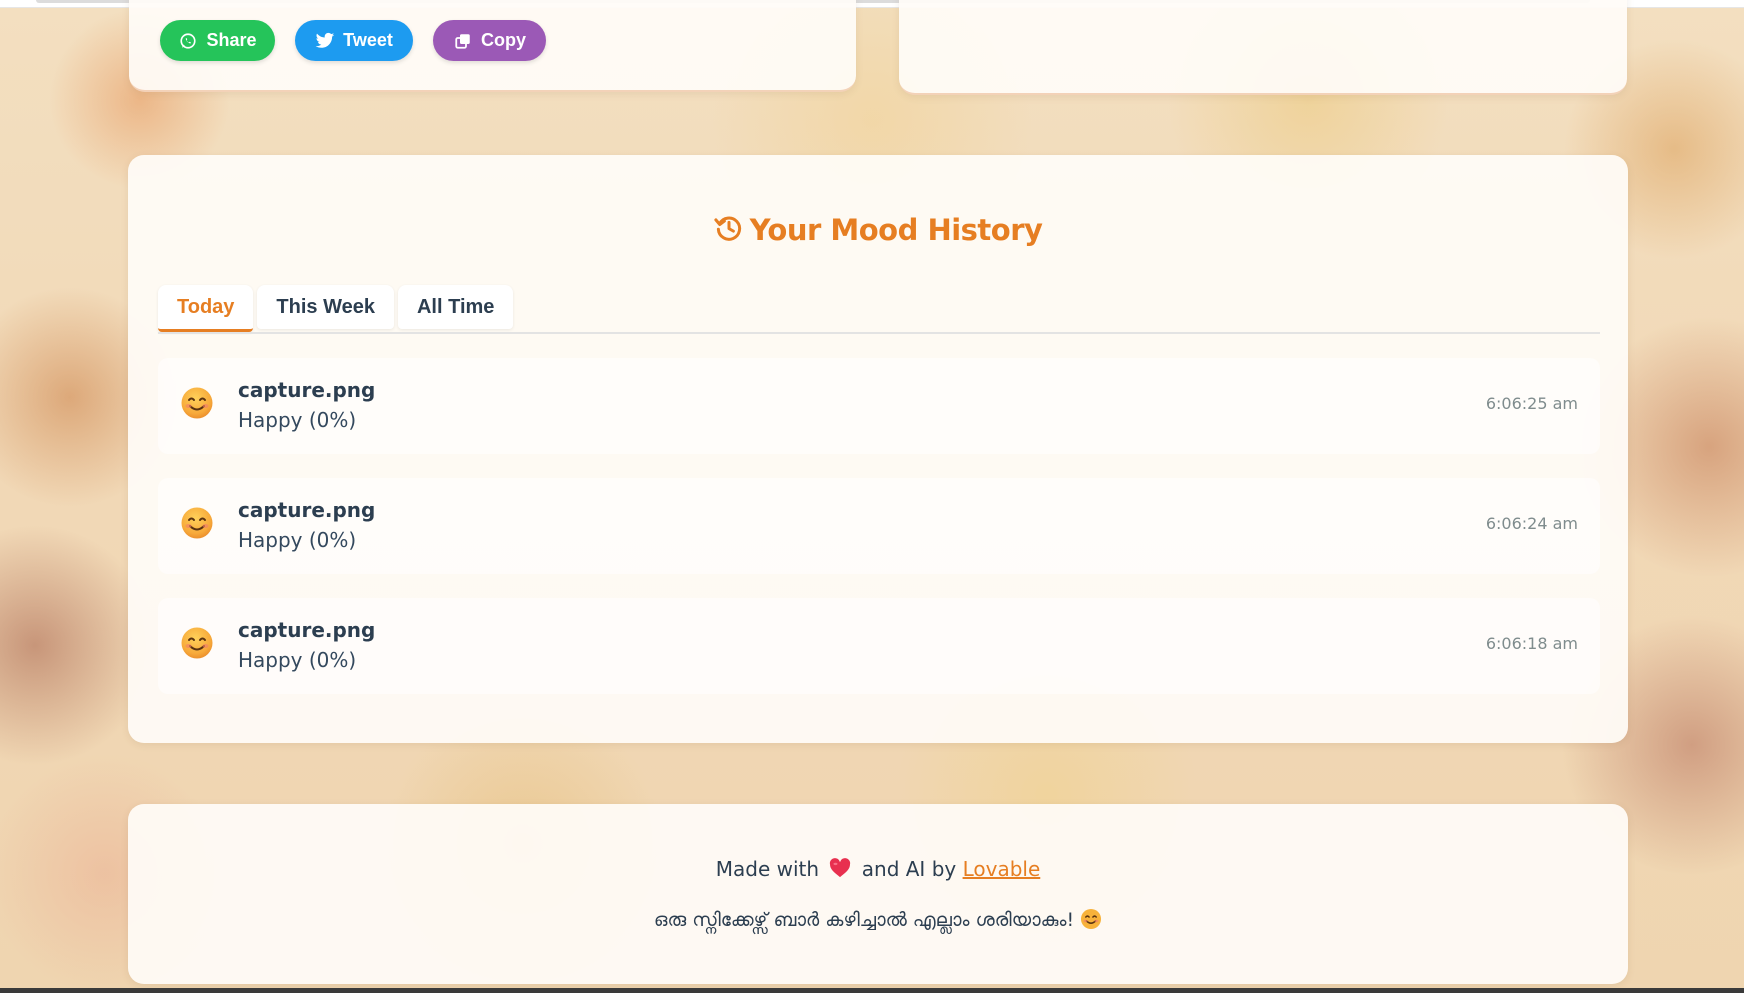 The width and height of the screenshot is (1744, 993). Describe the element at coordinates (463, 41) in the screenshot. I see `copy-icon` at that location.